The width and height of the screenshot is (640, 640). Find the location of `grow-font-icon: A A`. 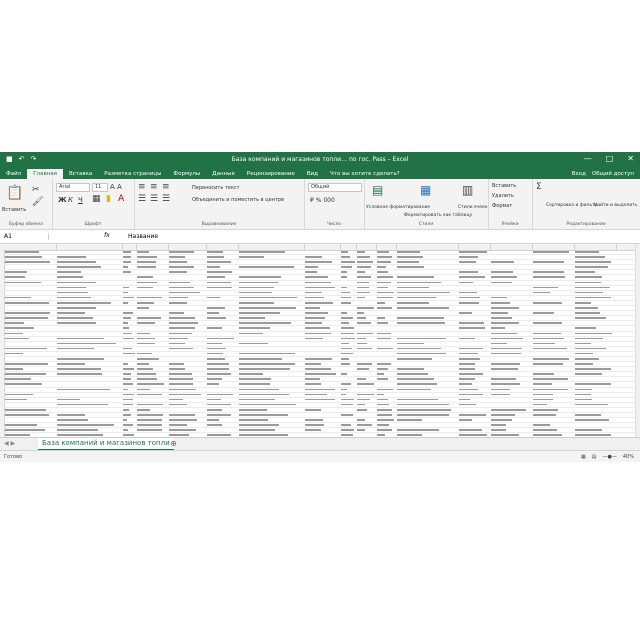

grow-font-icon: A A is located at coordinates (116, 187).